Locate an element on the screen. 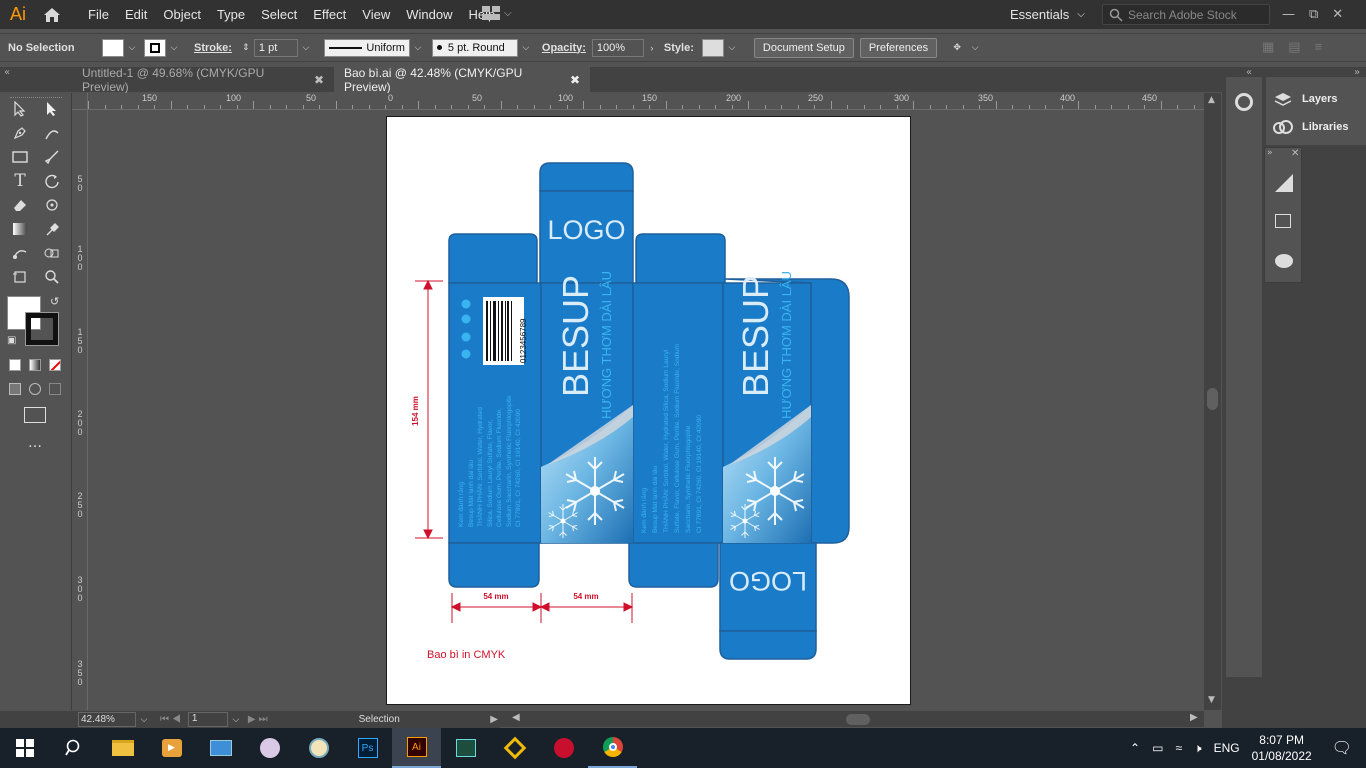 The width and height of the screenshot is (1366, 768). direct-selection-tool-icon is located at coordinates (52, 109).